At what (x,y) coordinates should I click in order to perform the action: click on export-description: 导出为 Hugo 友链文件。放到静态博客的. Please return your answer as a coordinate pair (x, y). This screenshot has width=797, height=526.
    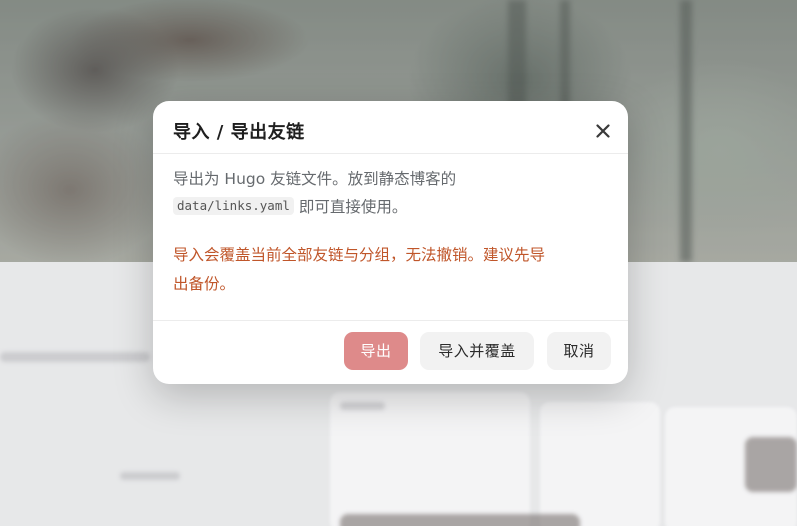
    Looking at the image, I should click on (315, 179).